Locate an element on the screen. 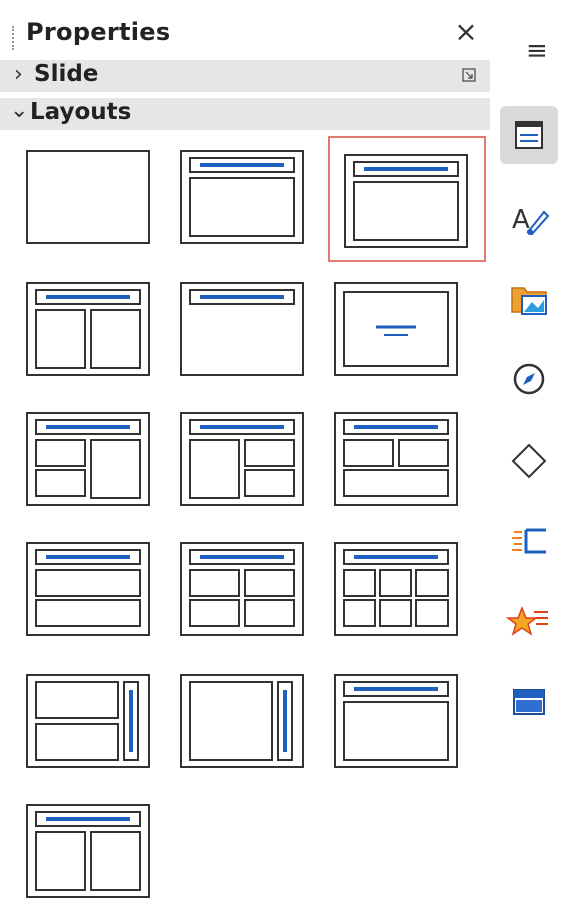 This screenshot has width=566, height=916. navigator-icon is located at coordinates (529, 379).